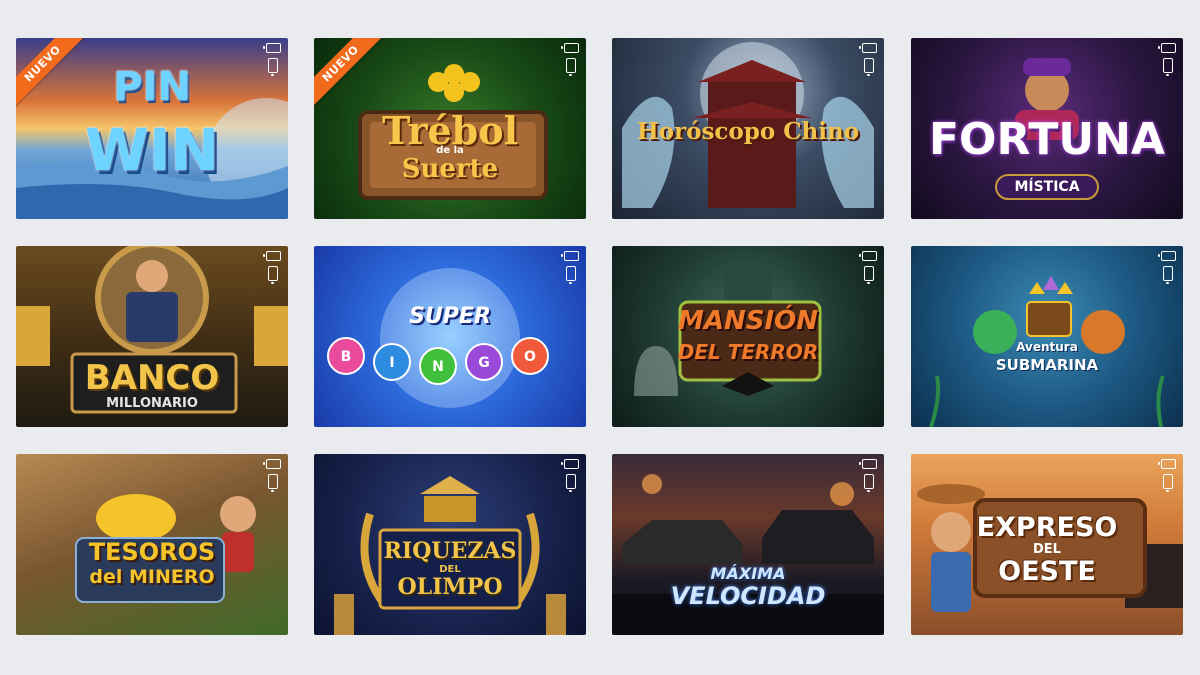 The image size is (1200, 675). I want to click on game-title-small: SUPER, so click(450, 316).